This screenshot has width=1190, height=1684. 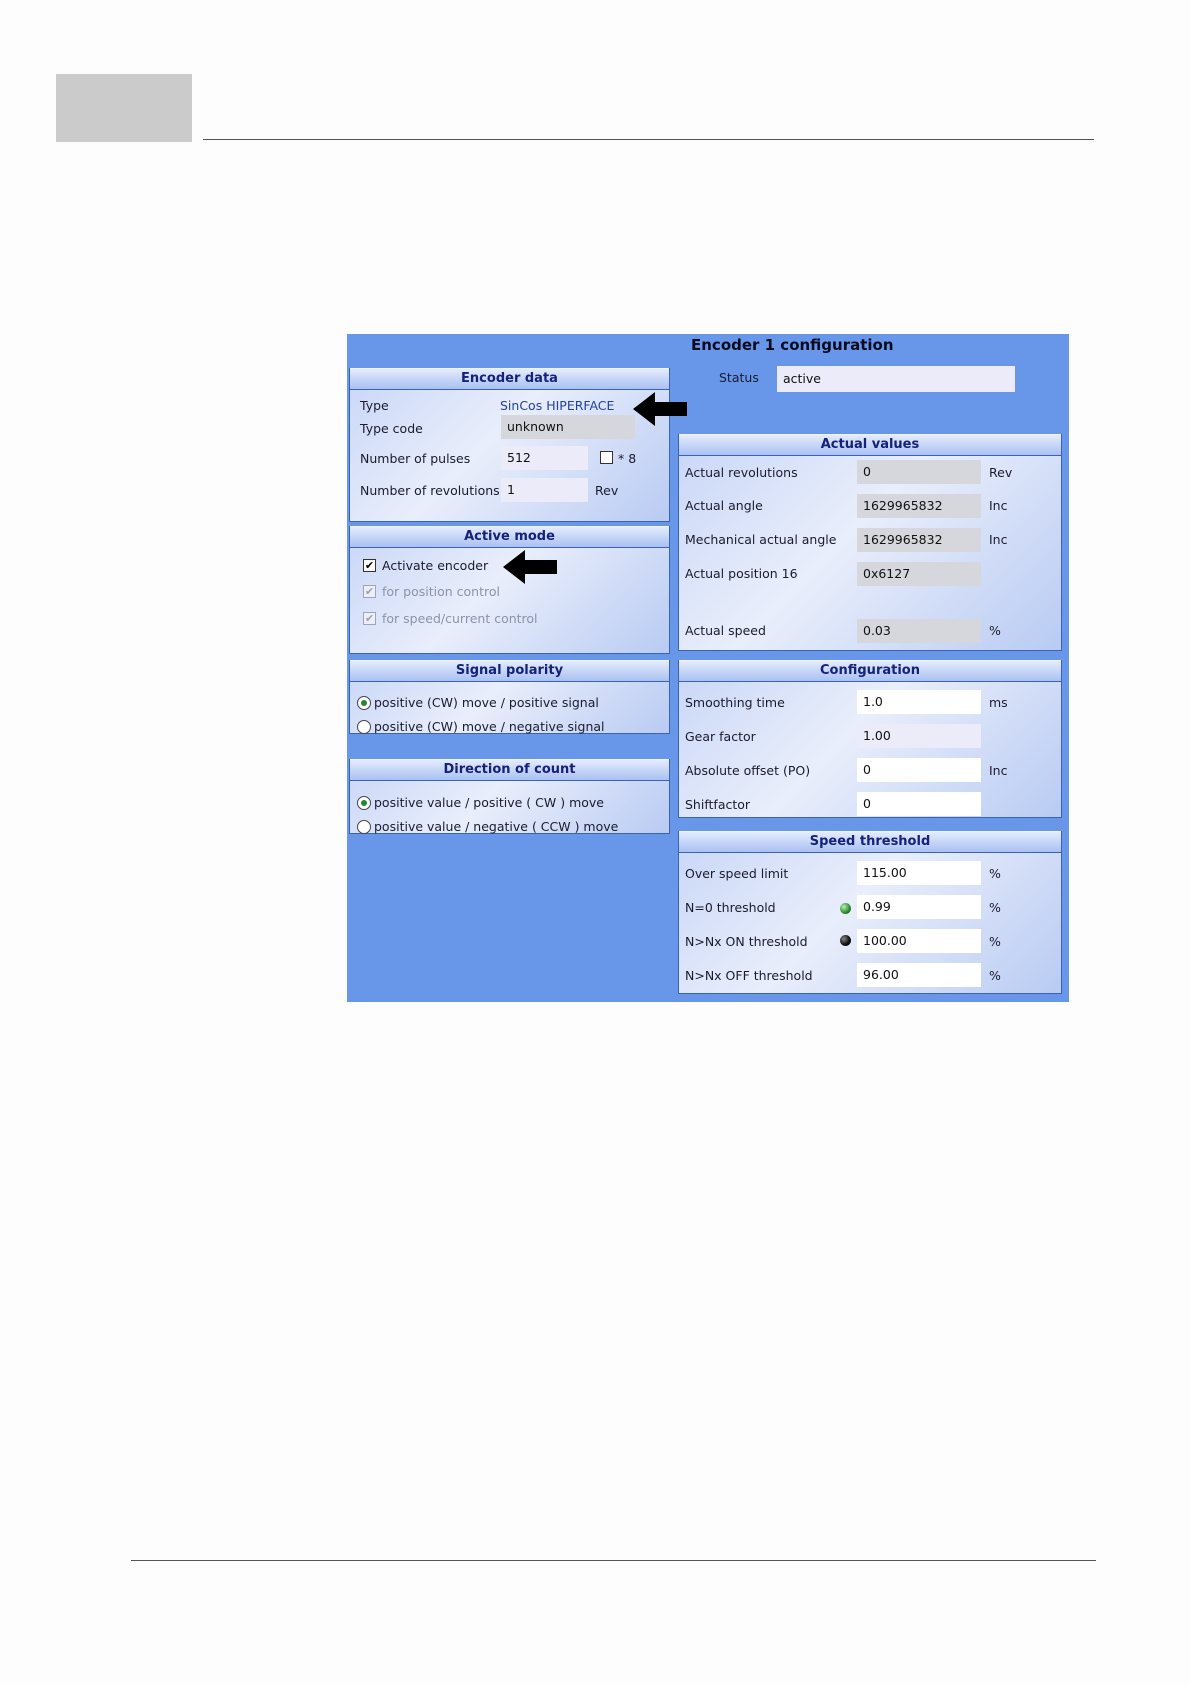 I want to click on gear-factor-field: 1.00, so click(x=919, y=736).